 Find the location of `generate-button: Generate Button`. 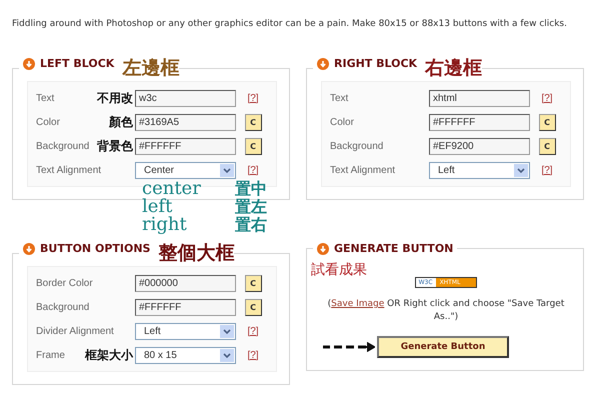

generate-button: Generate Button is located at coordinates (443, 347).